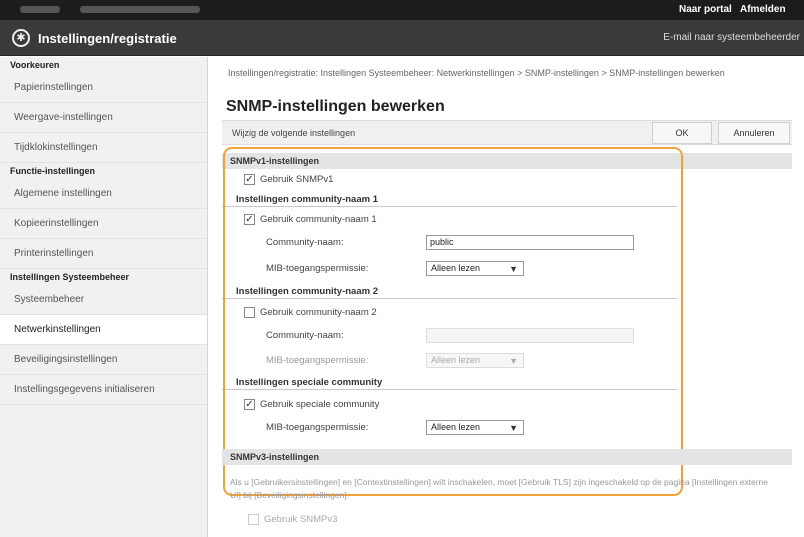 The width and height of the screenshot is (804, 537). I want to click on snmpv1-section-title: SNMPv1-instellingen, so click(507, 161).